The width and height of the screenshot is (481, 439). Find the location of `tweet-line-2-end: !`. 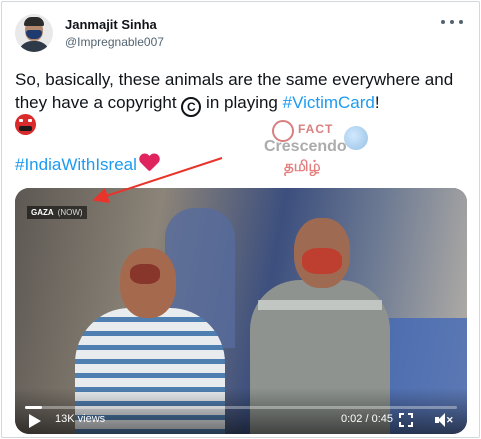

tweet-line-2-end: ! is located at coordinates (377, 102).